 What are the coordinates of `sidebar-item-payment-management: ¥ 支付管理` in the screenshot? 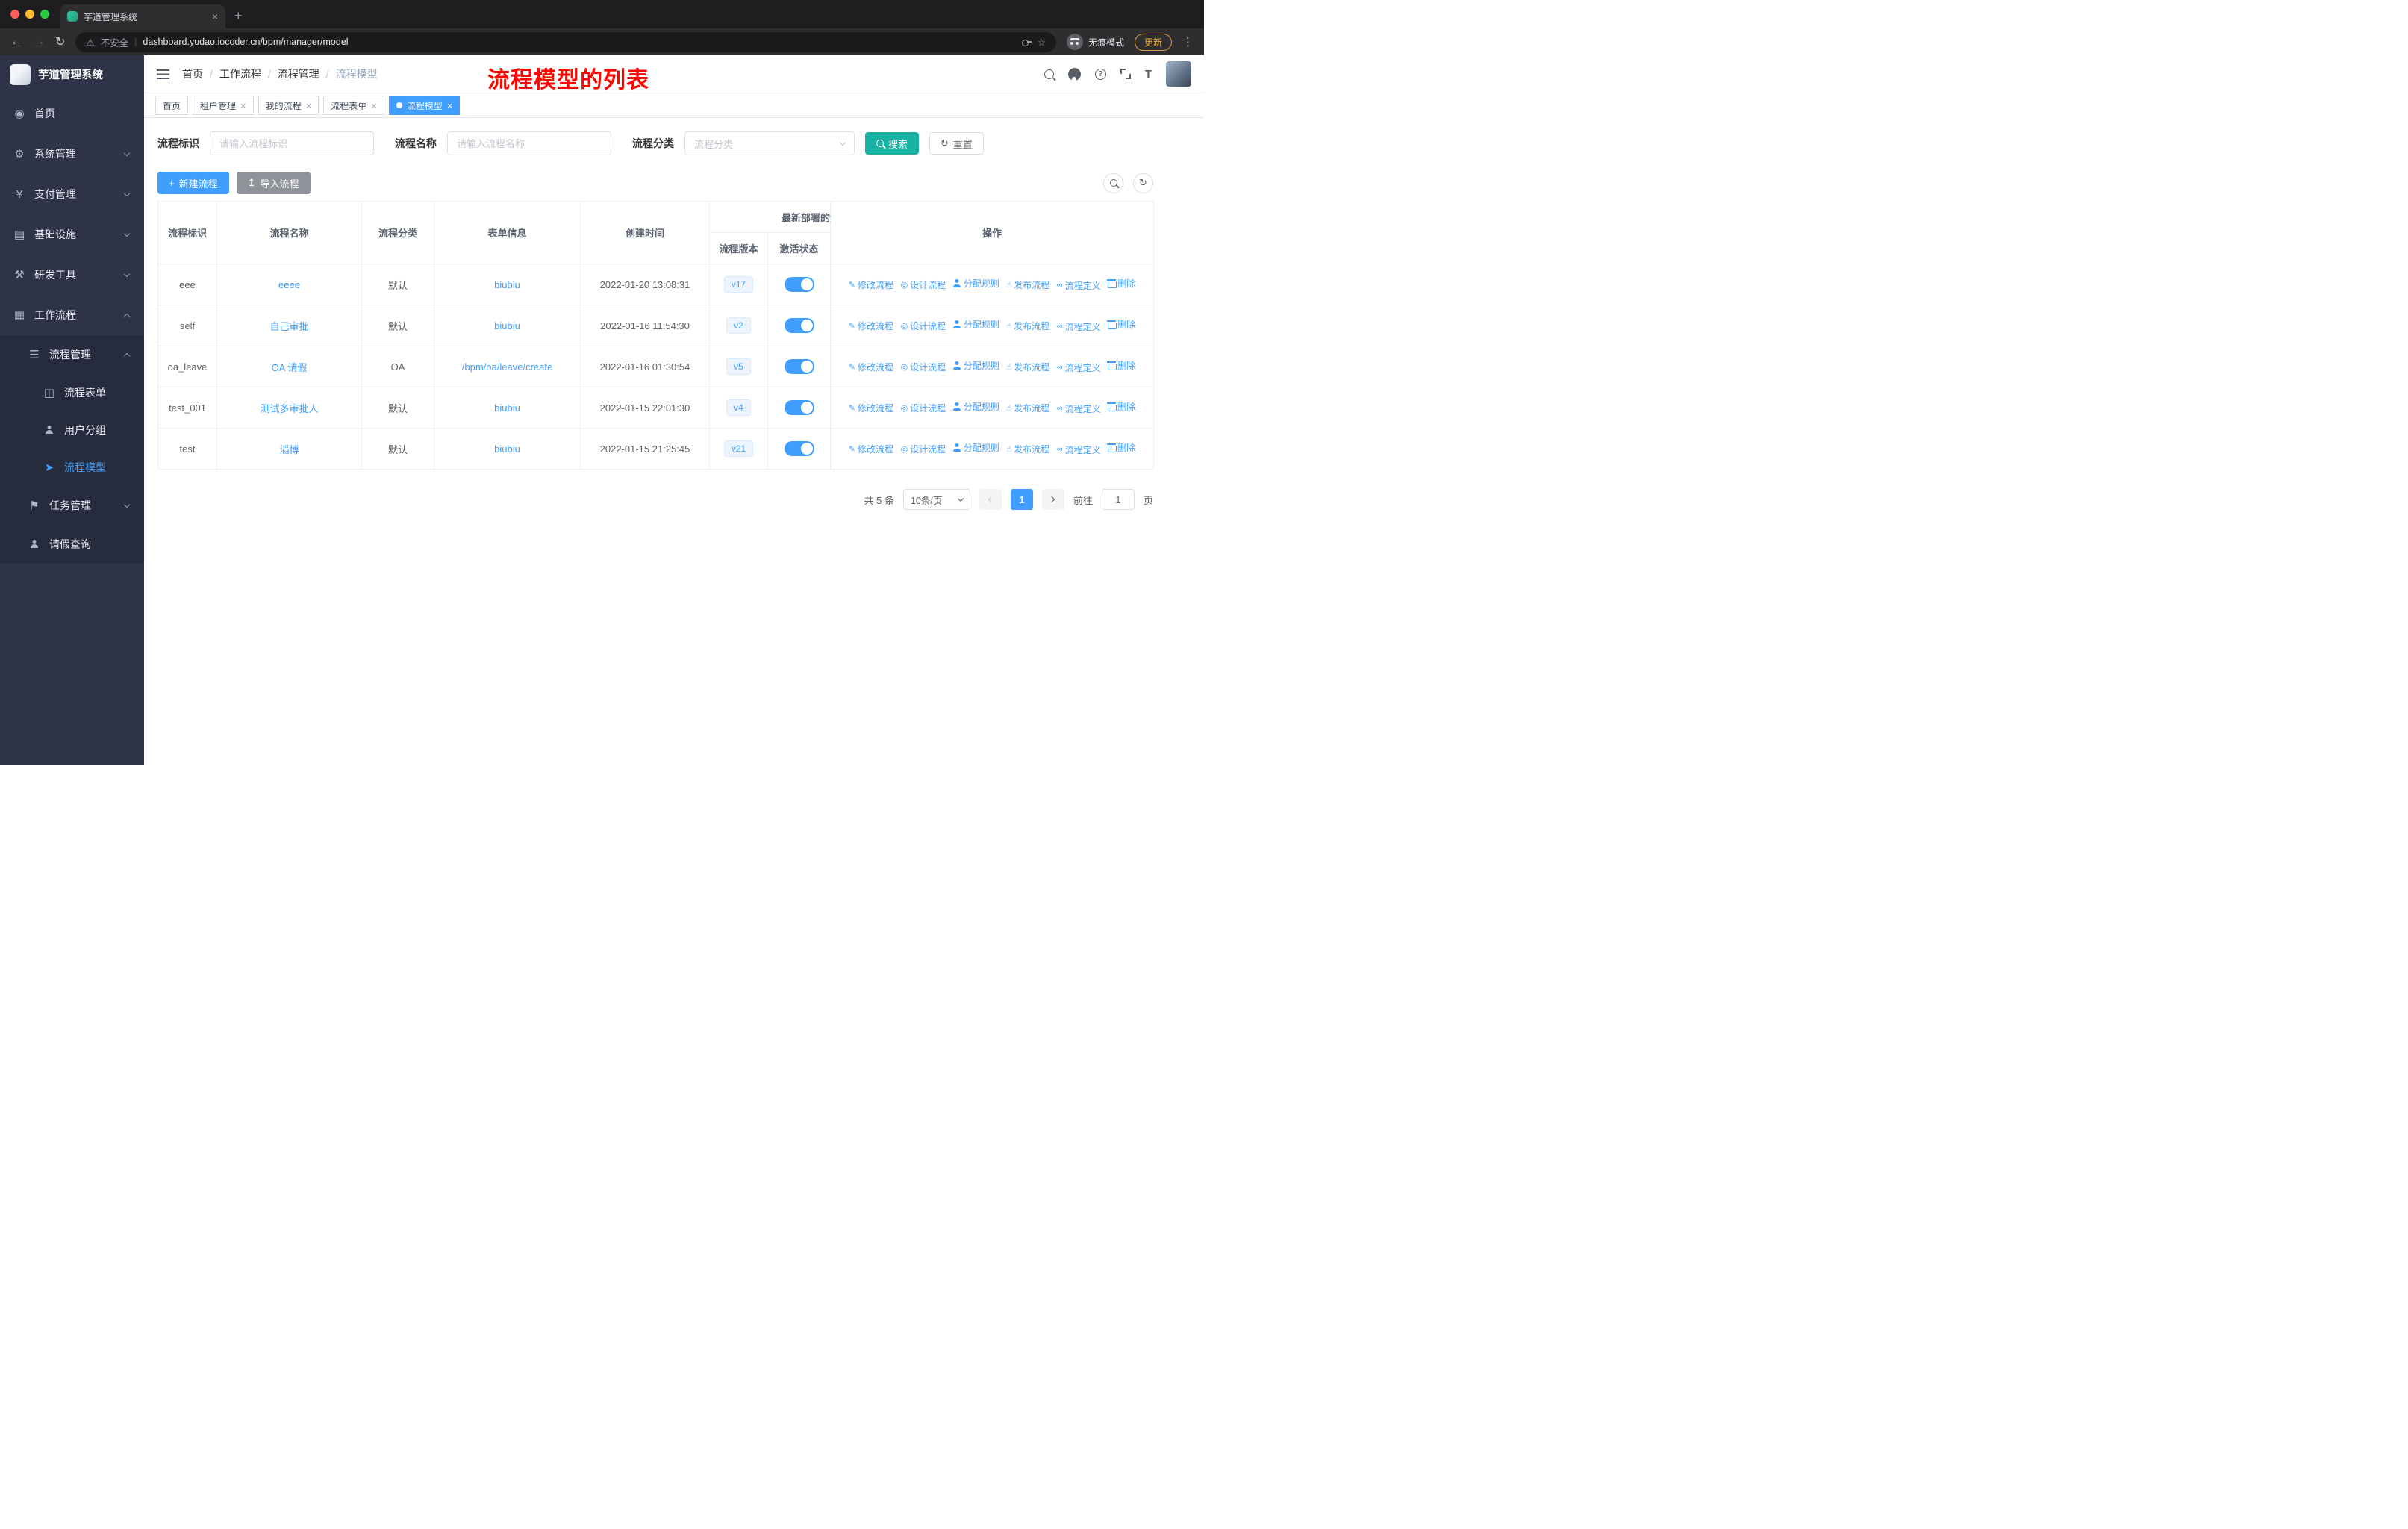 It's located at (72, 194).